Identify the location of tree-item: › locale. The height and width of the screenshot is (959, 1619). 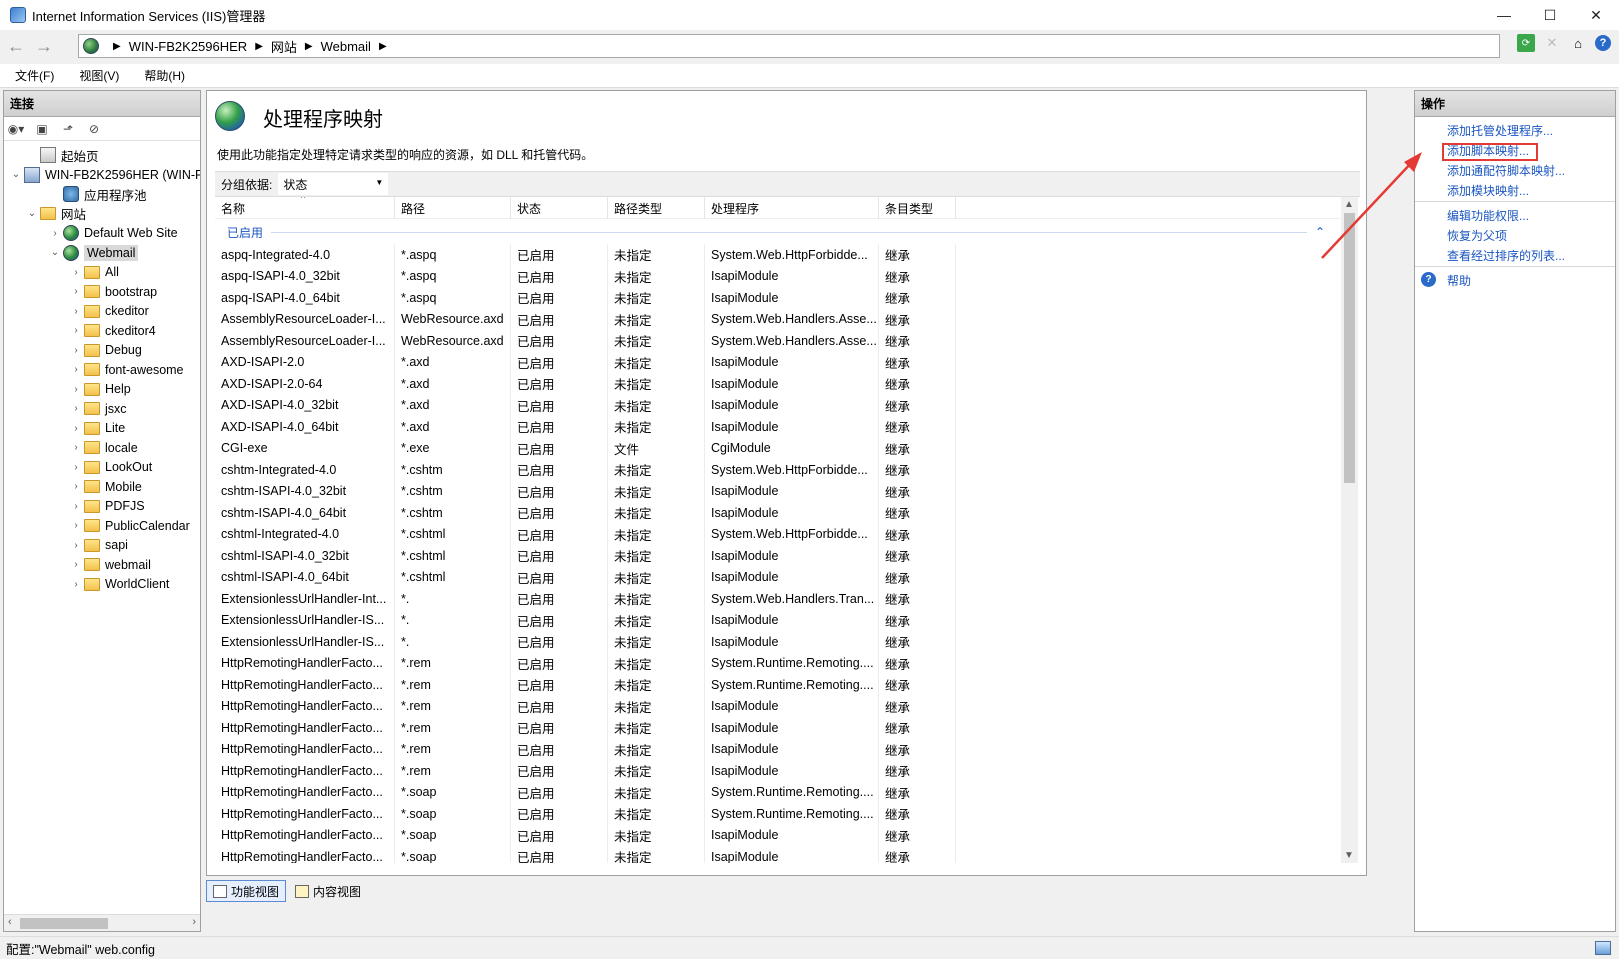
(103, 448).